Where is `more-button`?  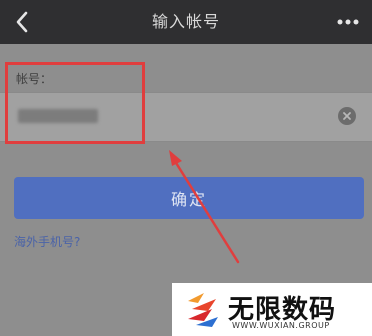
more-button is located at coordinates (348, 22).